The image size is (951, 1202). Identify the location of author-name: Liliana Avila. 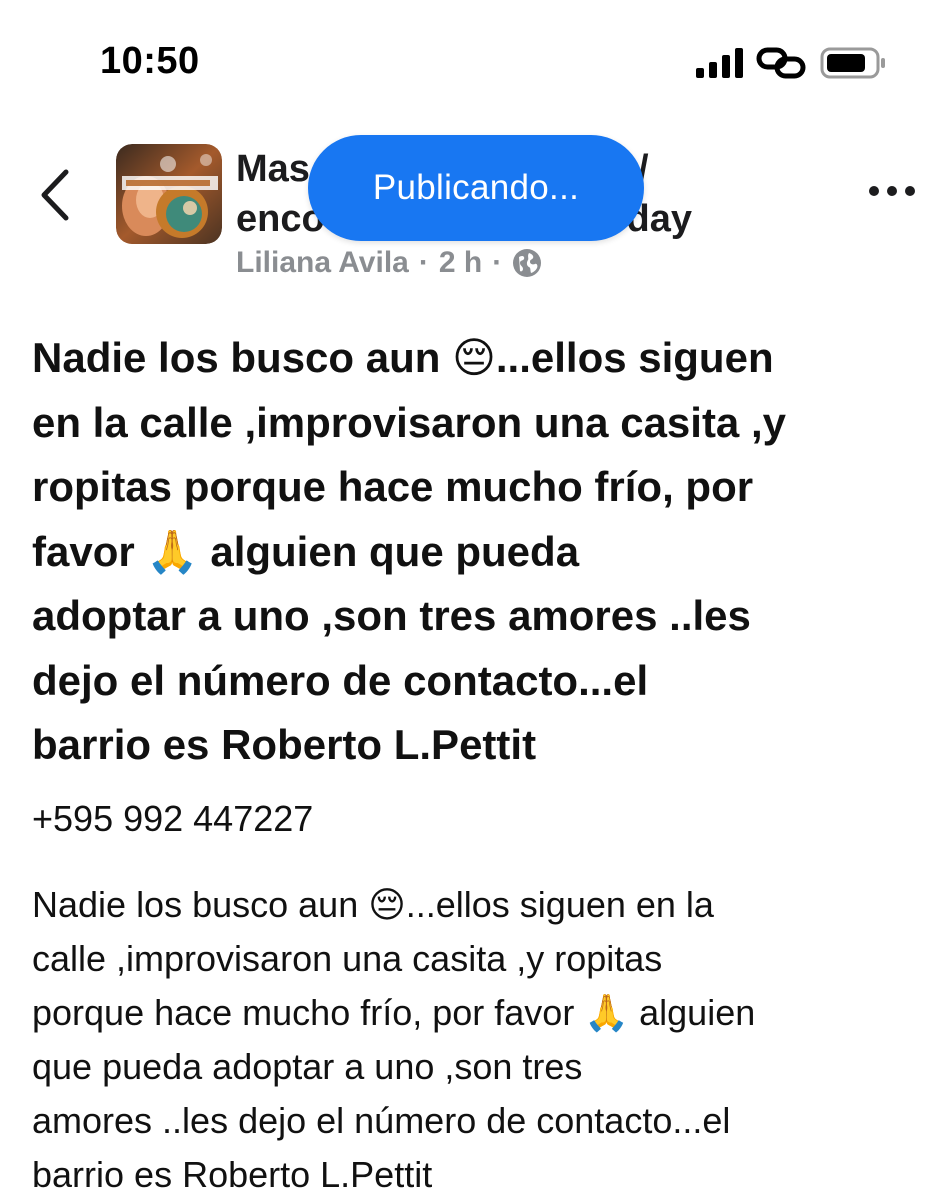
(322, 263).